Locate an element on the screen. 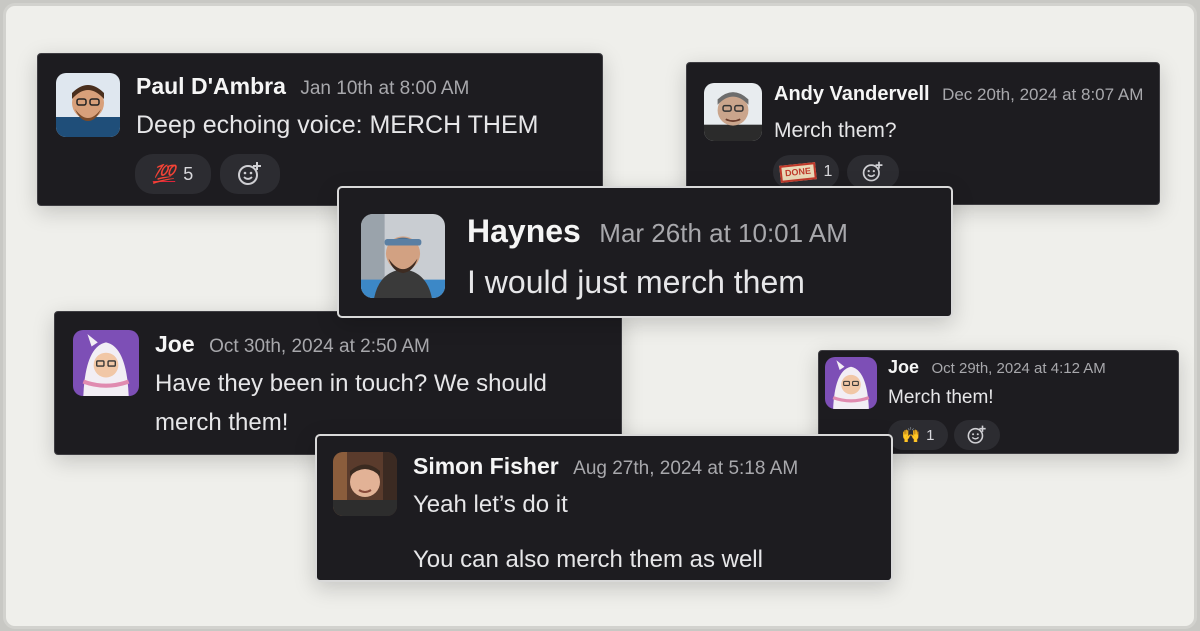 This screenshot has width=1200, height=631. reaction-count: 5 is located at coordinates (188, 173).